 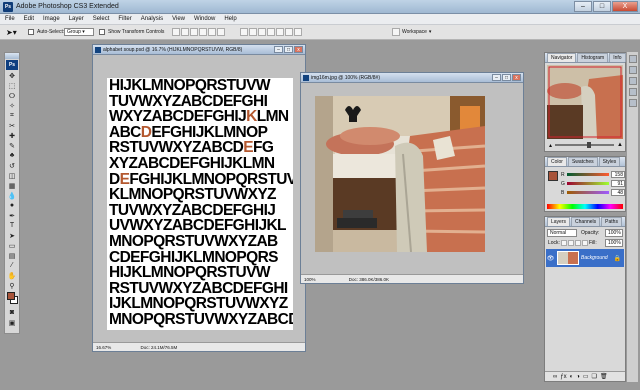 What do you see at coordinates (506, 77) in the screenshot?
I see `bedroom-maximize-button: □` at bounding box center [506, 77].